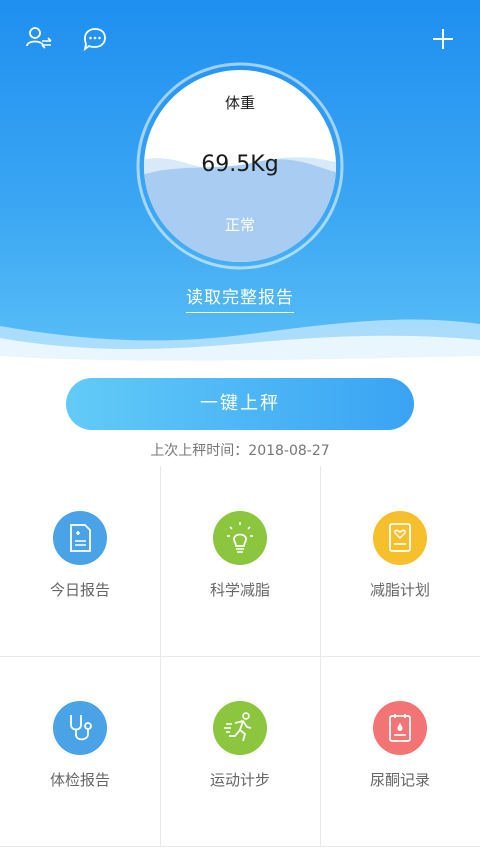 Image resolution: width=480 pixels, height=853 pixels. What do you see at coordinates (240, 728) in the screenshot?
I see `running-icon` at bounding box center [240, 728].